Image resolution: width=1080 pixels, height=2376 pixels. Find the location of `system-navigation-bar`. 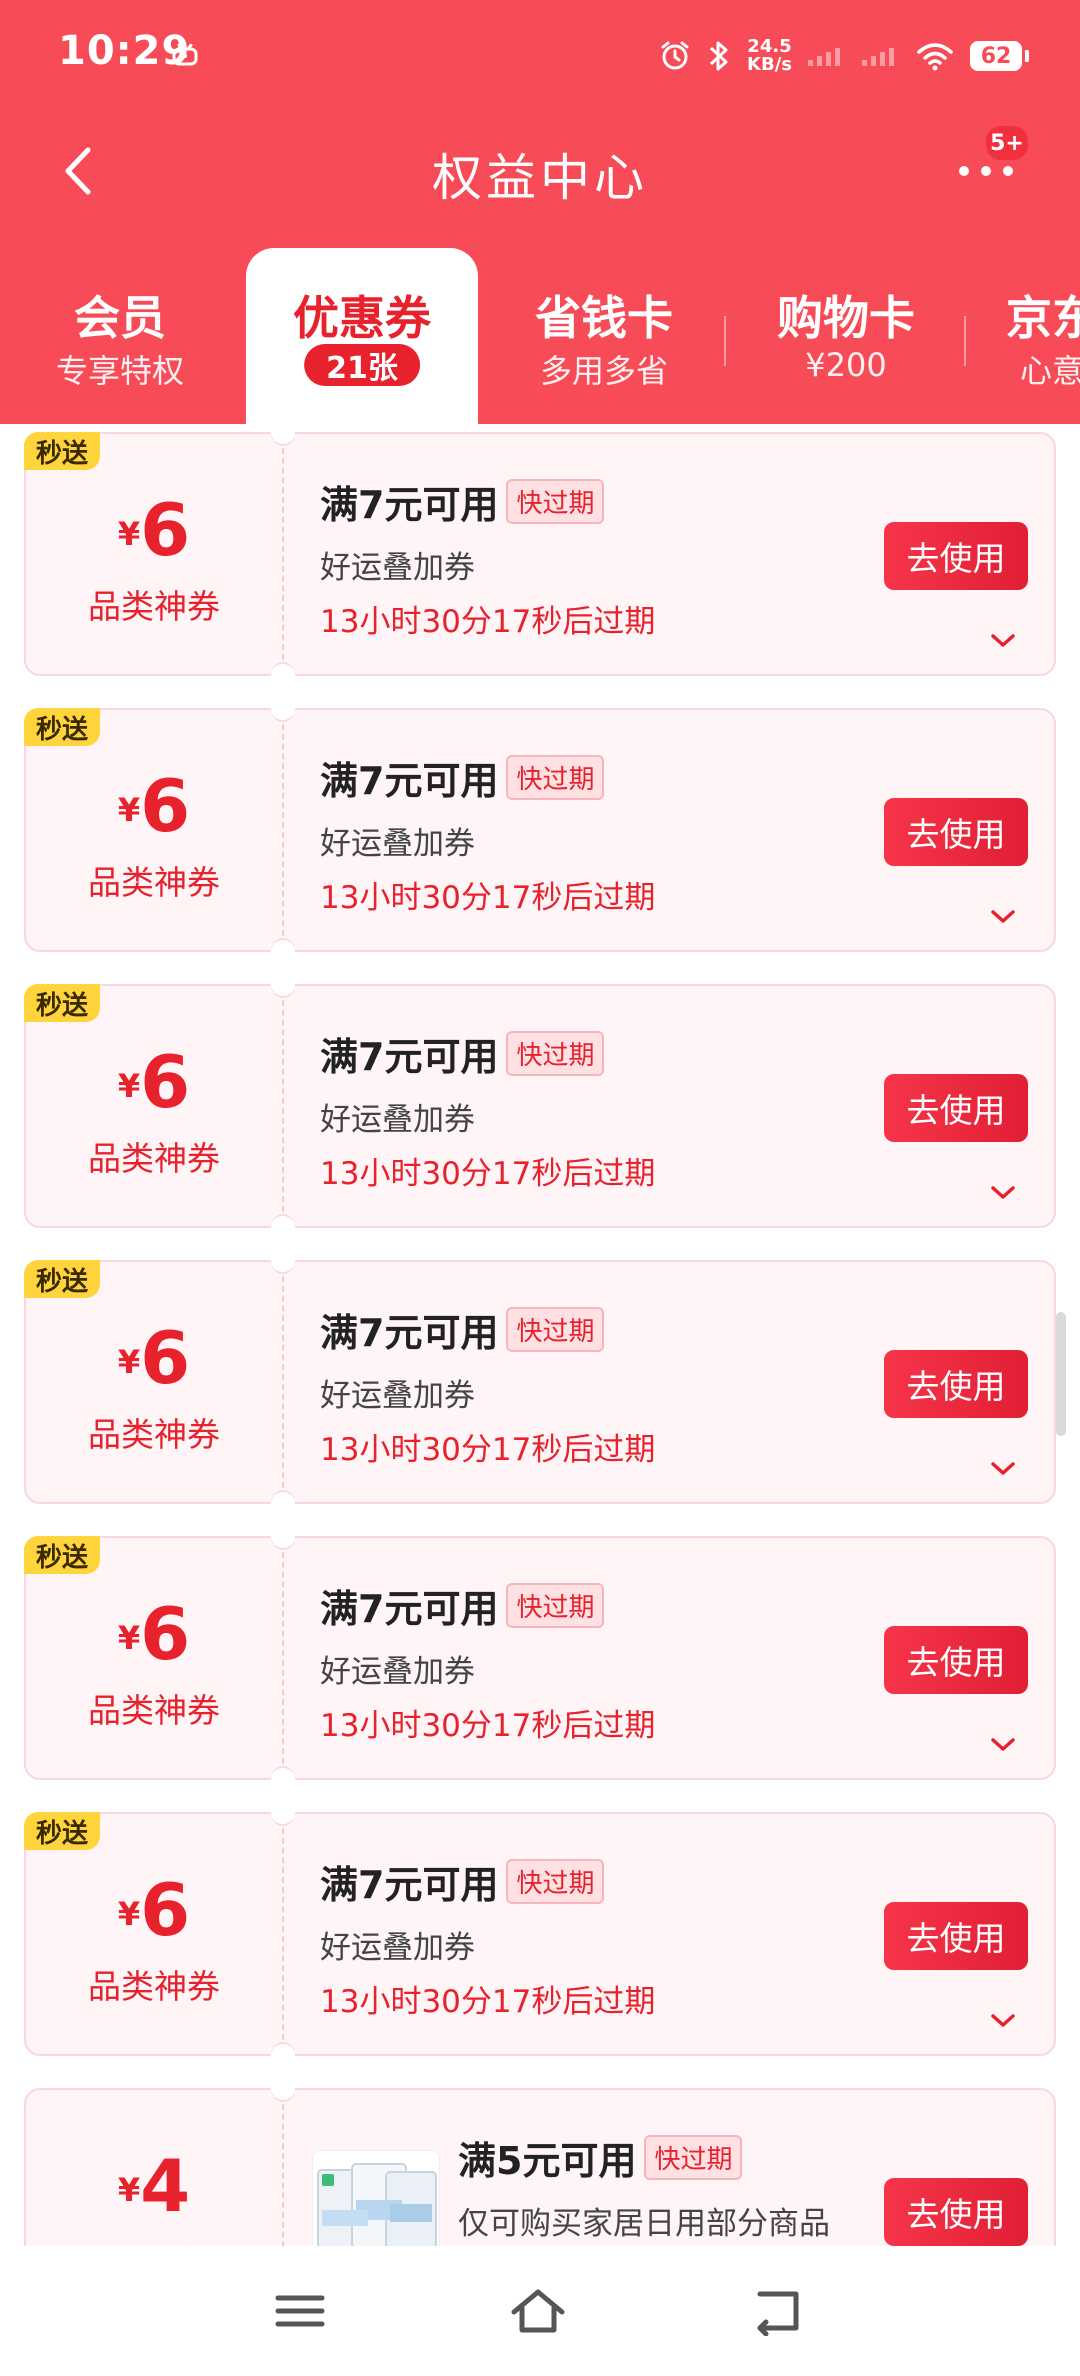

system-navigation-bar is located at coordinates (540, 2311).